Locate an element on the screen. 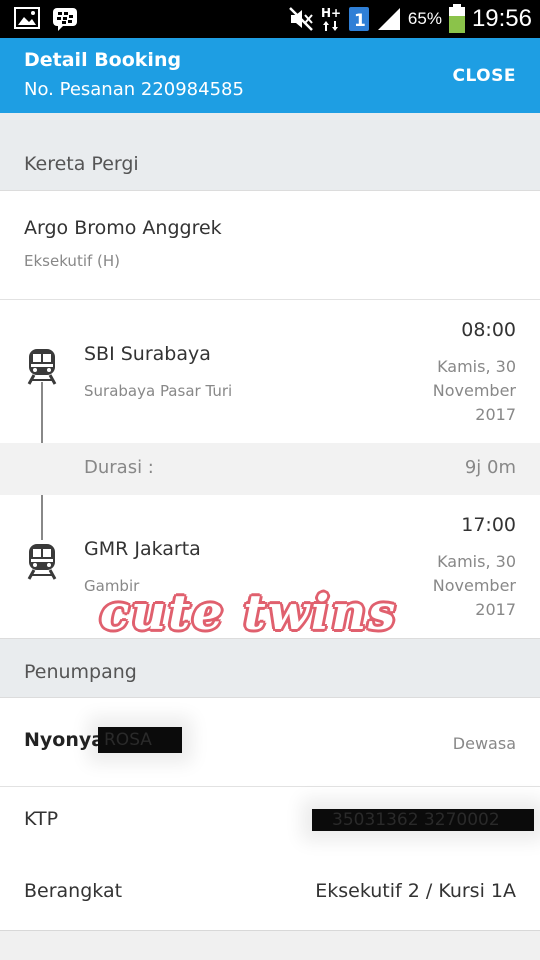 The width and height of the screenshot is (540, 960). redacted-name-text: ROSA is located at coordinates (128, 740).